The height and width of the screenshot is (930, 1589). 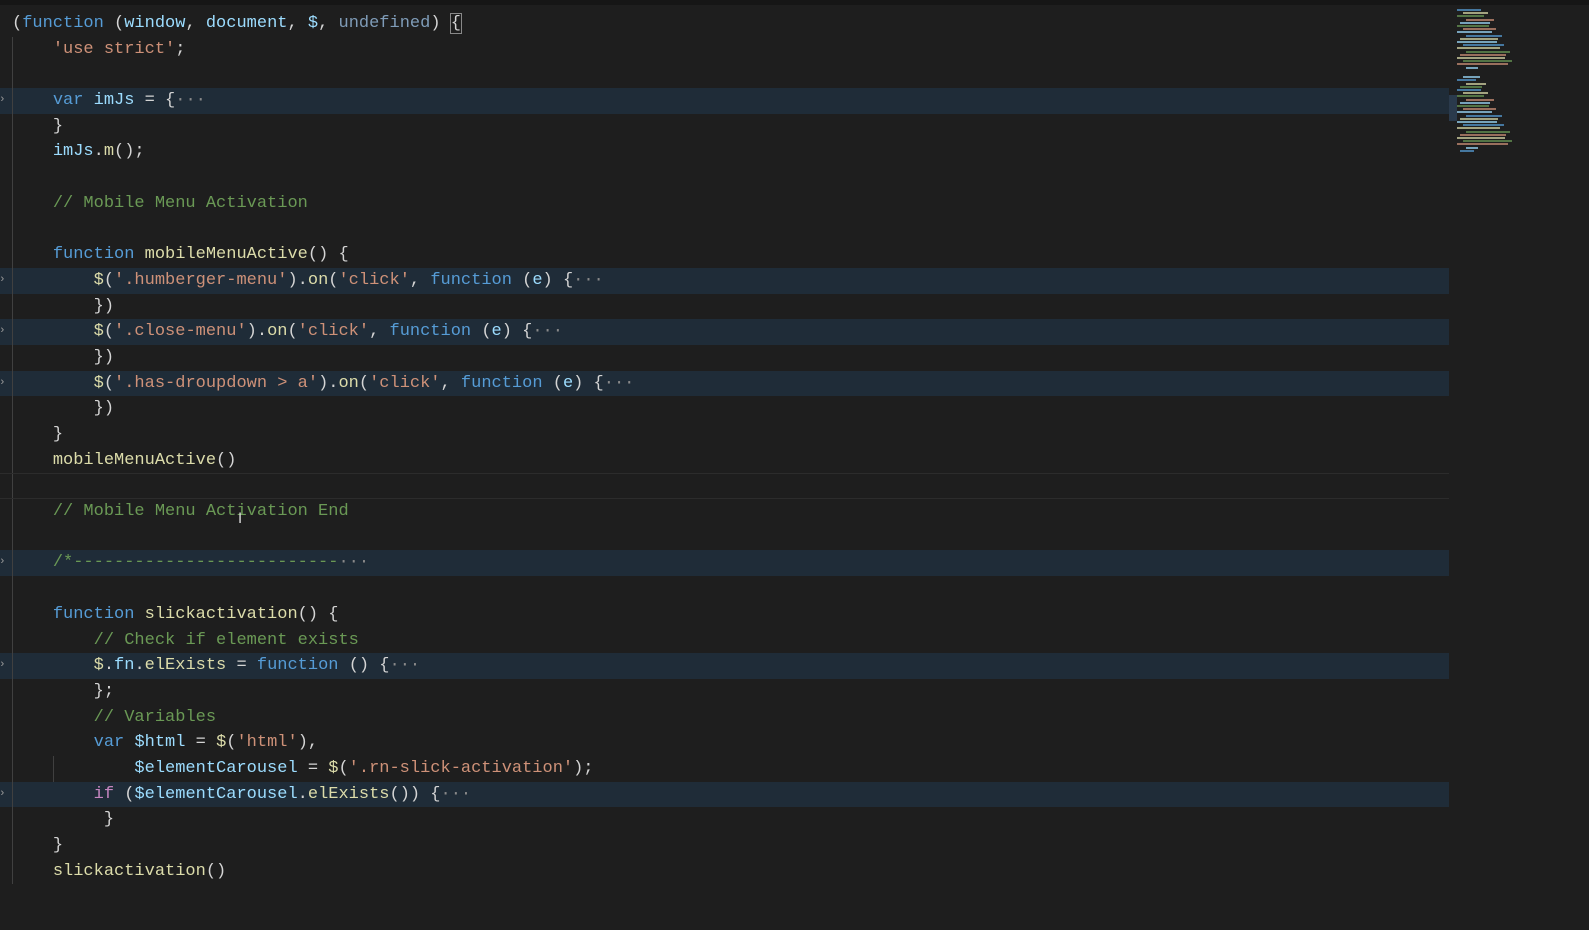 What do you see at coordinates (537, 280) in the screenshot?
I see `code-token-var: e` at bounding box center [537, 280].